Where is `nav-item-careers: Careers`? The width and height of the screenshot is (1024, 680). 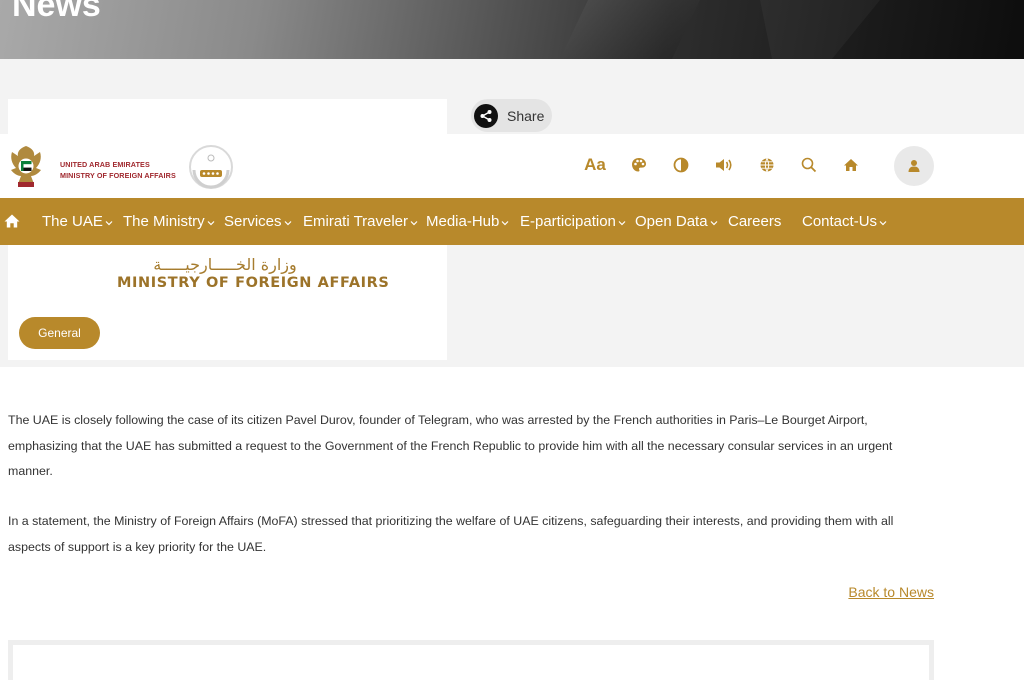 nav-item-careers: Careers is located at coordinates (754, 221).